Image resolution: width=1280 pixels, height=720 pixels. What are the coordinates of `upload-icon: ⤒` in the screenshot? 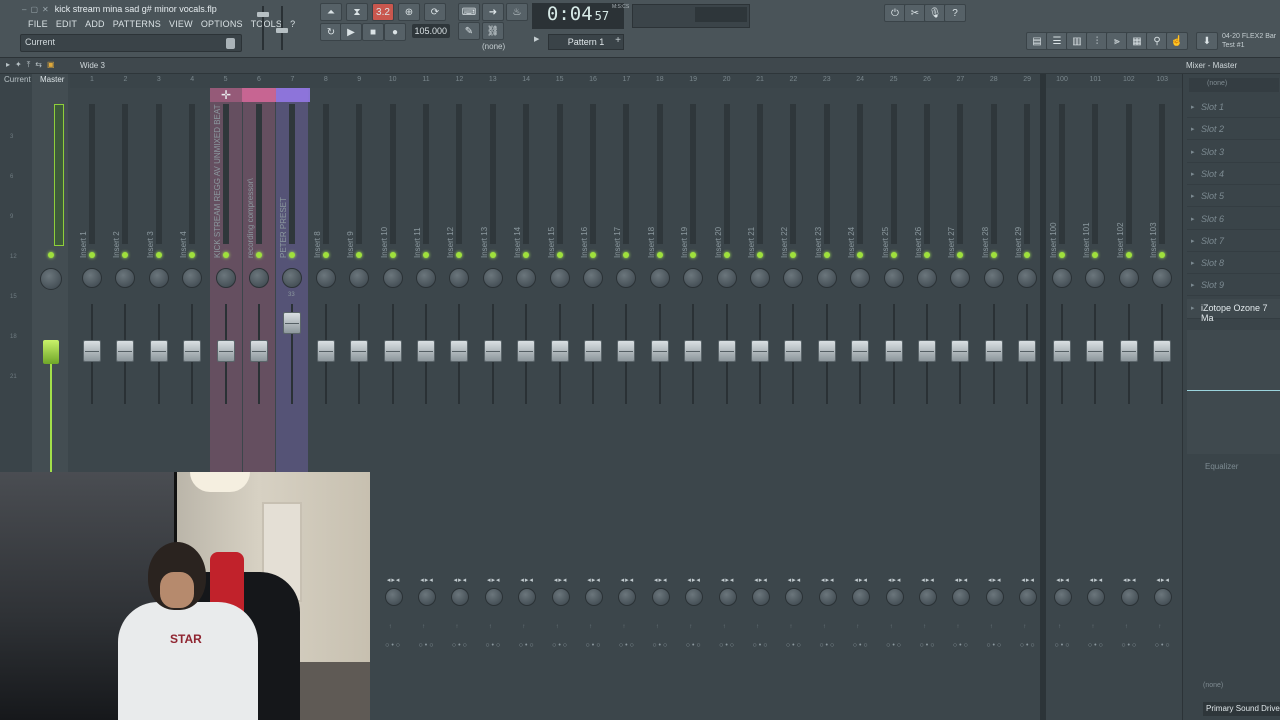 It's located at (29, 65).